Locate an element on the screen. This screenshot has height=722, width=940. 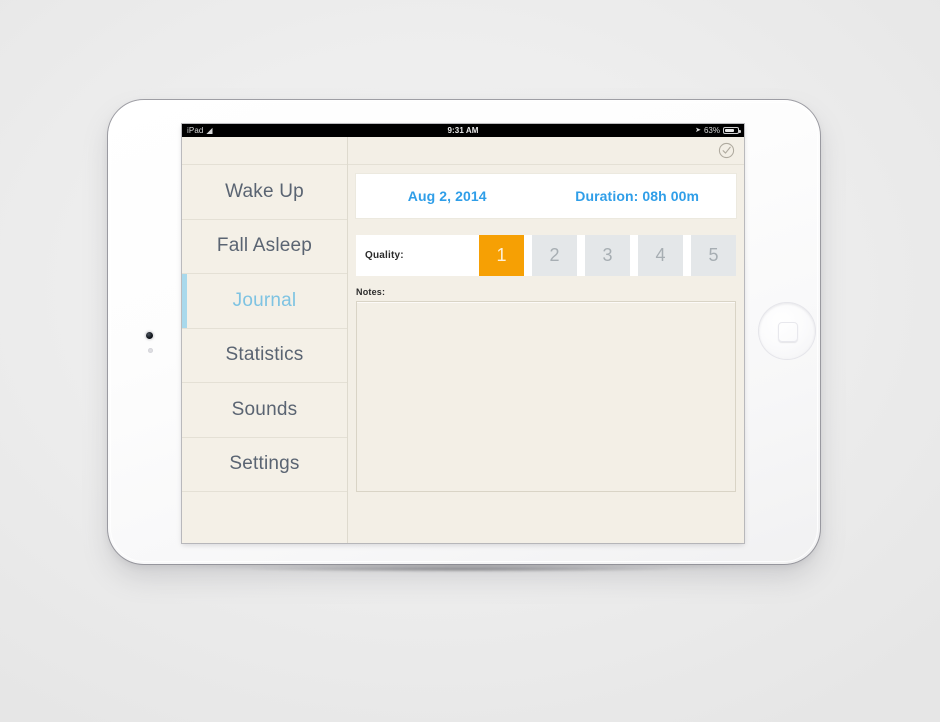
sidebar-header-spacer is located at coordinates (264, 151).